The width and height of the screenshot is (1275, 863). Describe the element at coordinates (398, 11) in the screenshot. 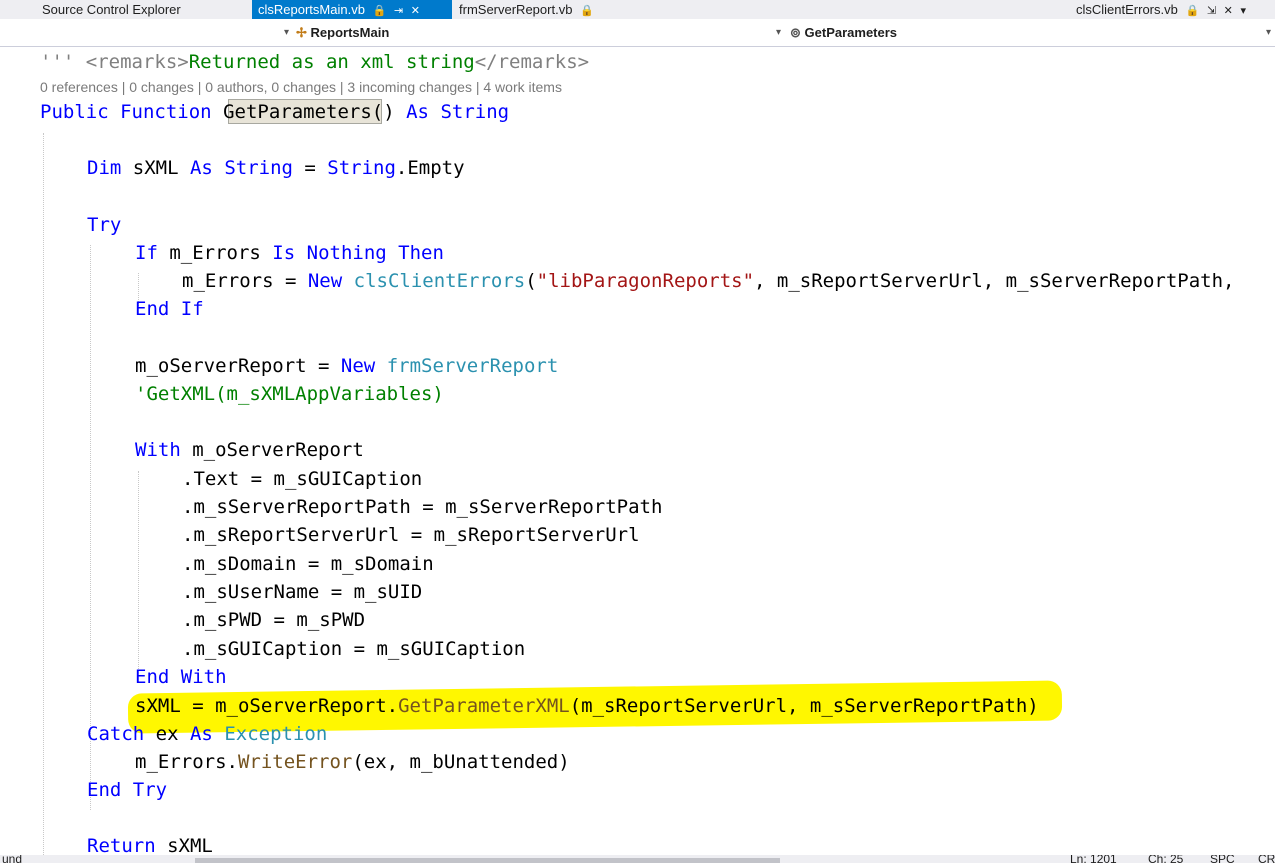

I see `pin-tab-icon: ⇥` at that location.